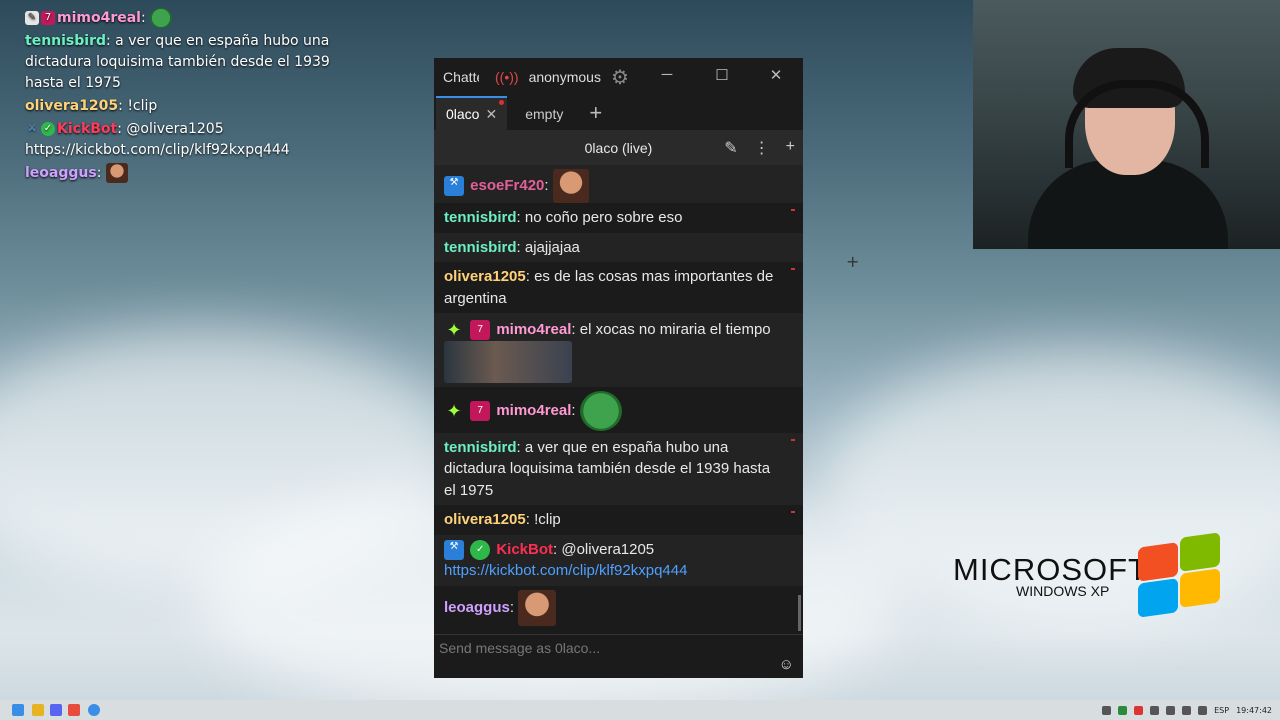  I want to click on add-split-icon: +, so click(790, 148).